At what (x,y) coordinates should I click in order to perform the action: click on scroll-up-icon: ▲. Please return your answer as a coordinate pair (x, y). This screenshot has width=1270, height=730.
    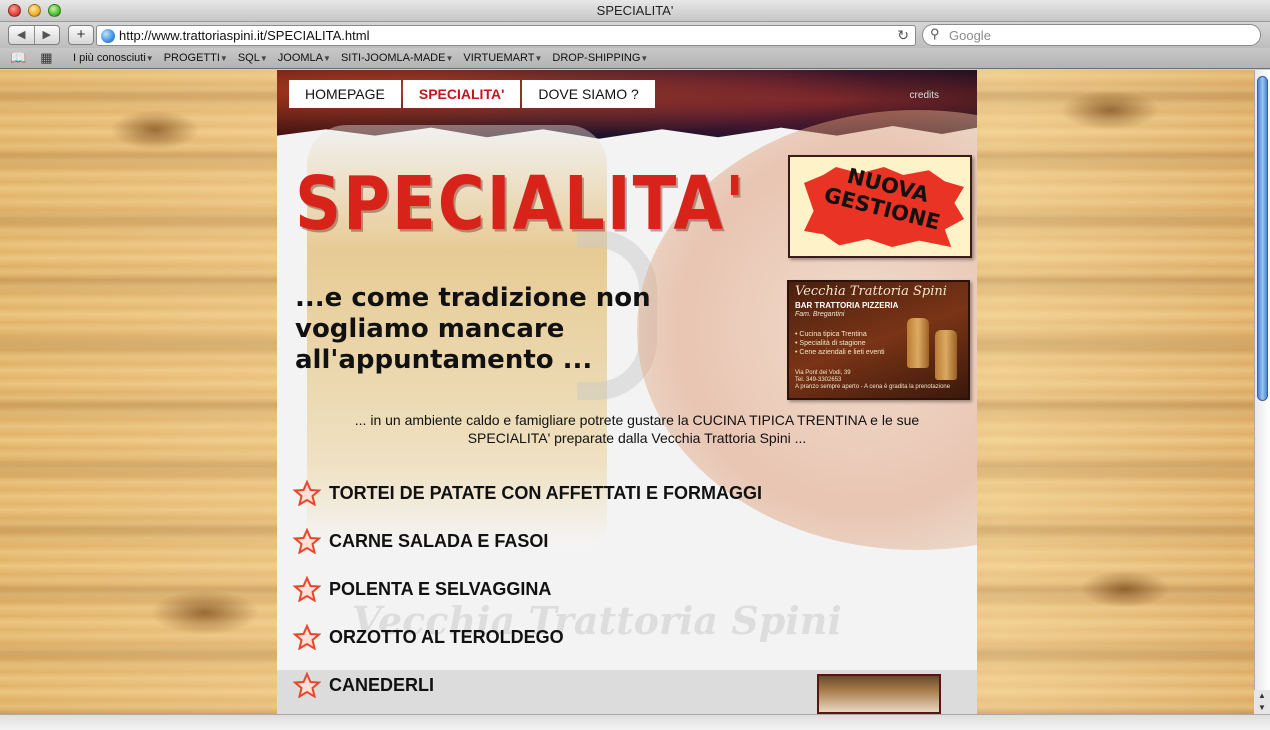
    Looking at the image, I should click on (1262, 696).